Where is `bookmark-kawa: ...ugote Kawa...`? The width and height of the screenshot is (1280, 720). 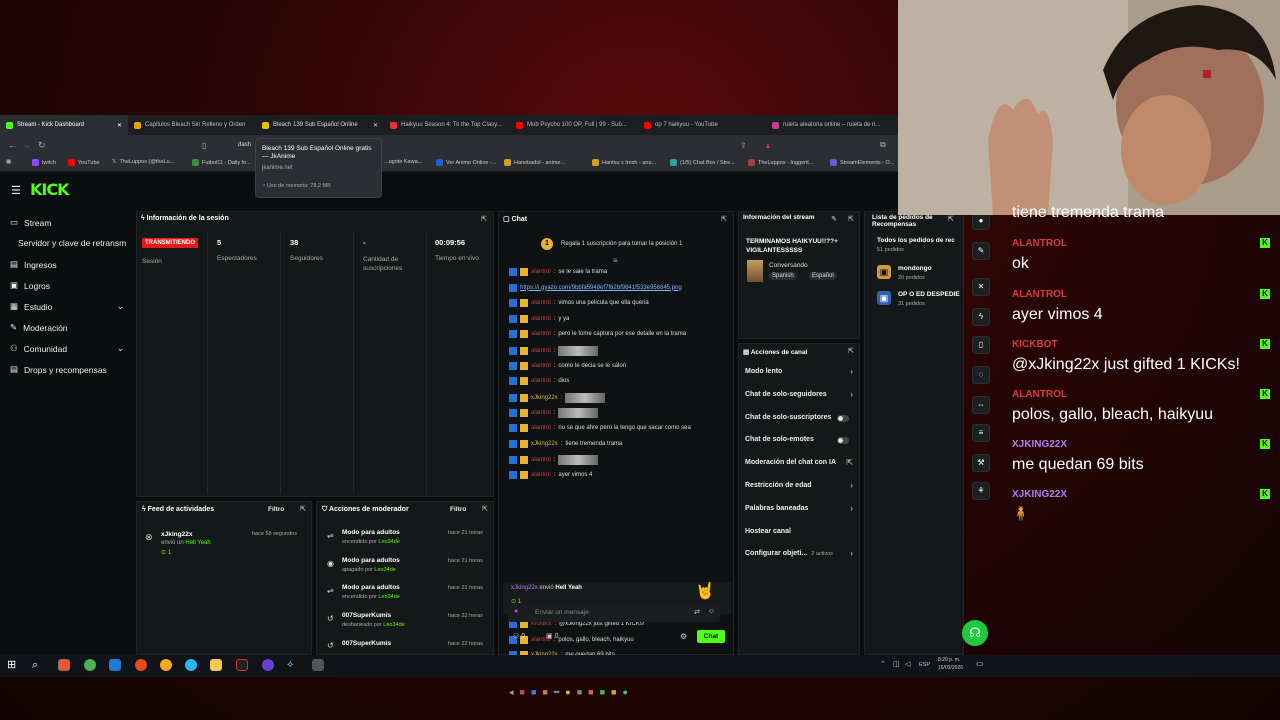 bookmark-kawa: ...ugote Kawa... is located at coordinates (403, 162).